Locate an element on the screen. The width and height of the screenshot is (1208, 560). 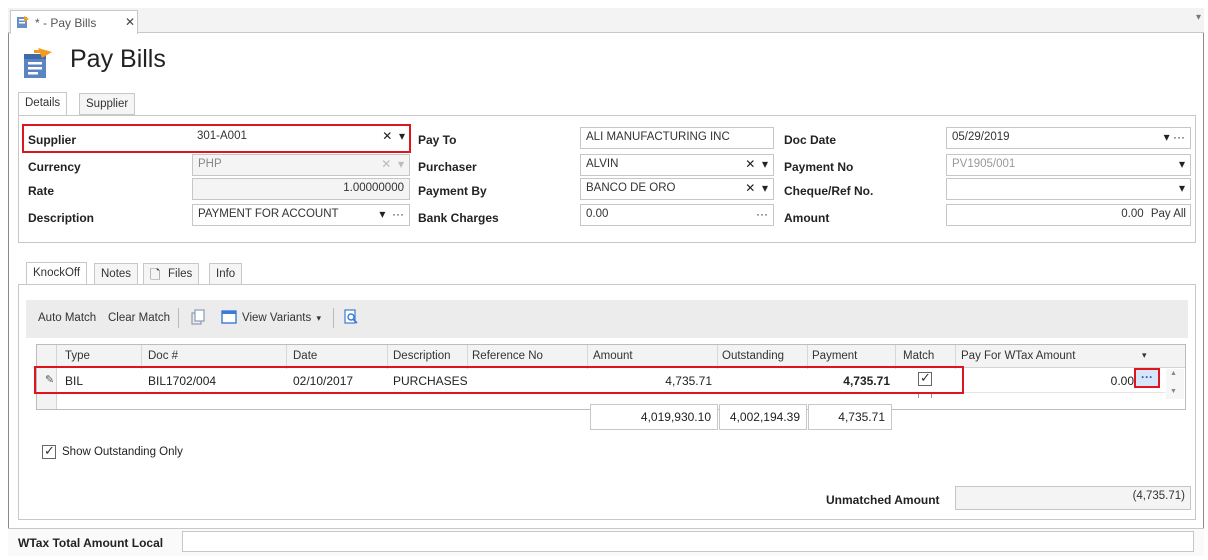
currency-label: Currency is located at coordinates (54, 167).